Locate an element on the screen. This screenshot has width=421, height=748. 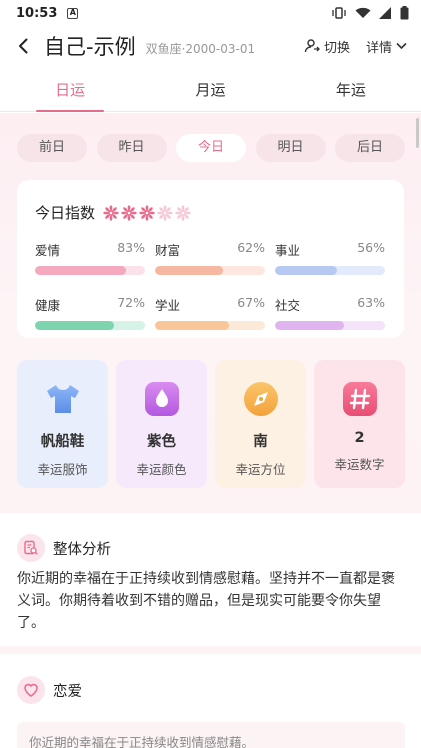
switch-profile-button: 切换 is located at coordinates (327, 46).